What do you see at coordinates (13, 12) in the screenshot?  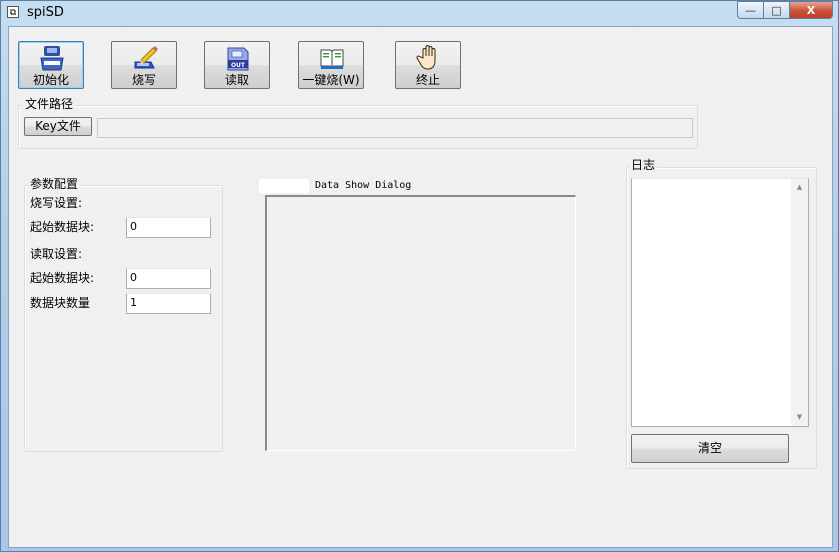 I see `app-icon: ⧉` at bounding box center [13, 12].